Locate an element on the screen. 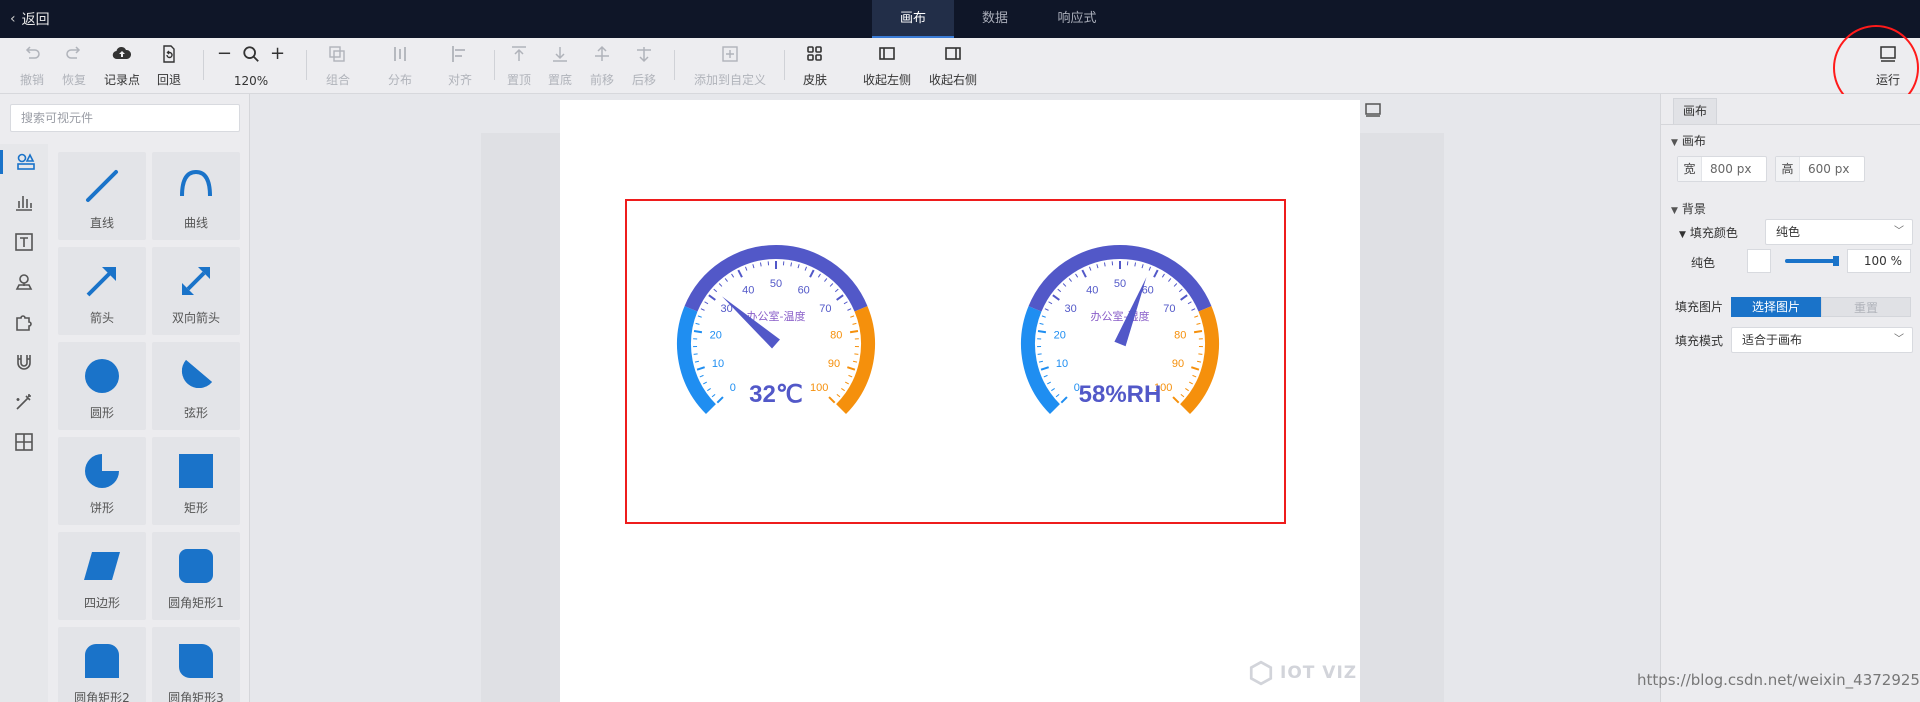  move-backward-button: 后移 is located at coordinates (644, 66).